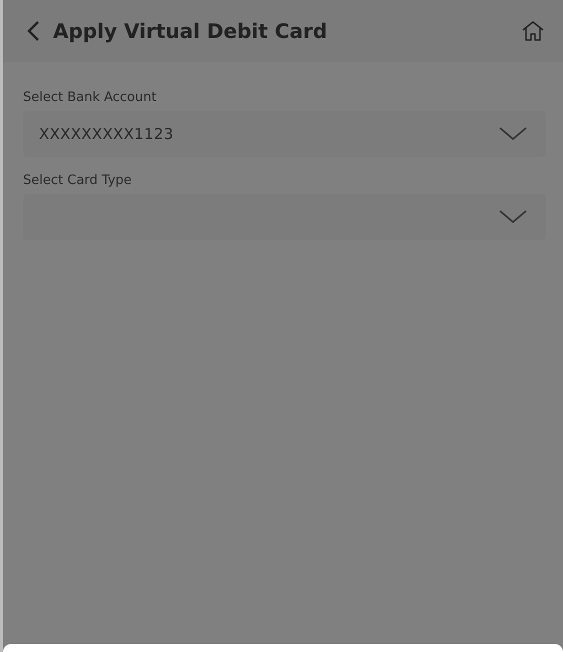  I want to click on field-label: Select Card Type, so click(78, 180).